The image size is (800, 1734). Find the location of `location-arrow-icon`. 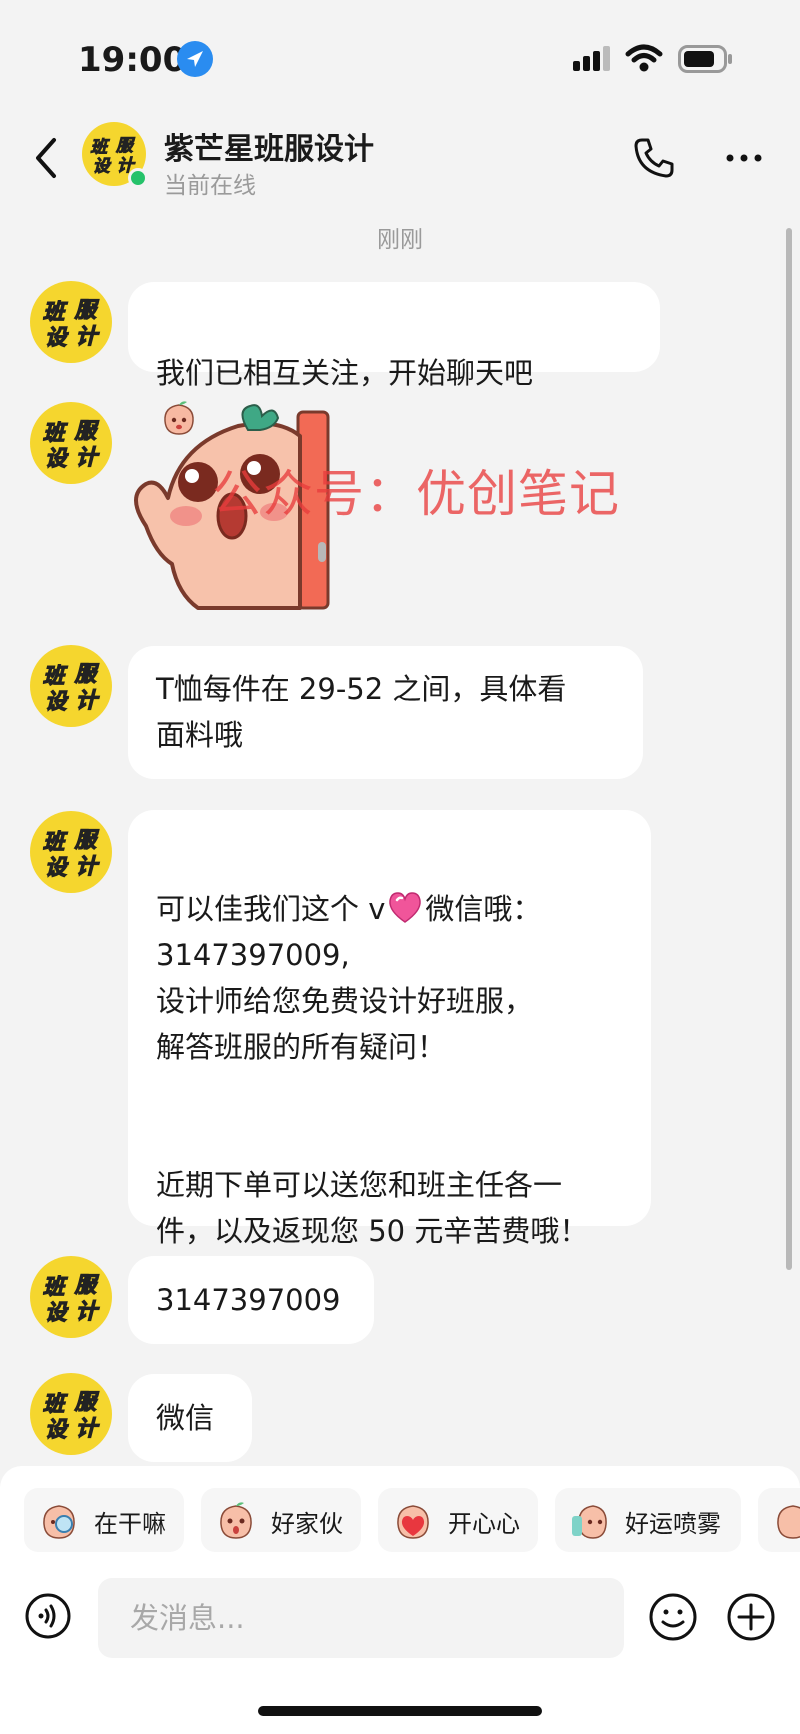

location-arrow-icon is located at coordinates (195, 59).